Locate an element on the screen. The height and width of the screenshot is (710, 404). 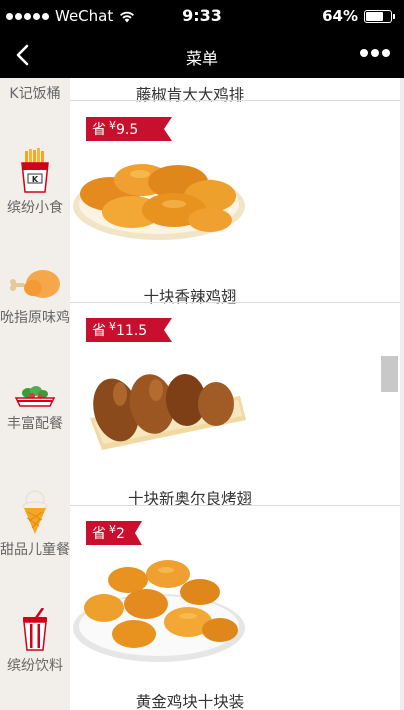
scrollbar-thumb is located at coordinates (389, 374).